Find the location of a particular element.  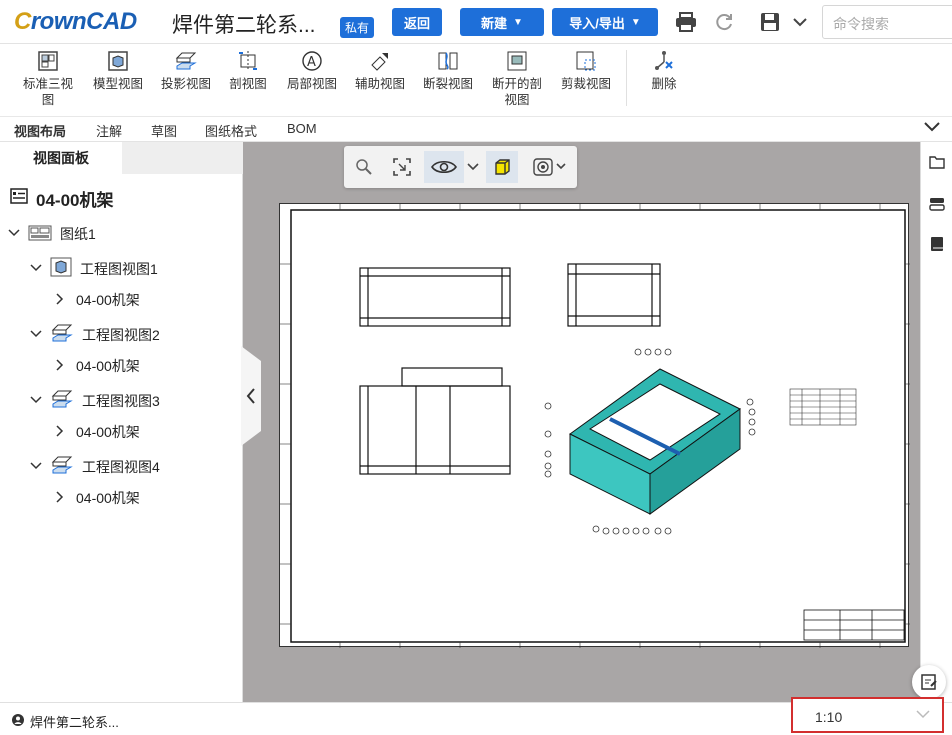

standard-three-view-icon is located at coordinates (48, 61).